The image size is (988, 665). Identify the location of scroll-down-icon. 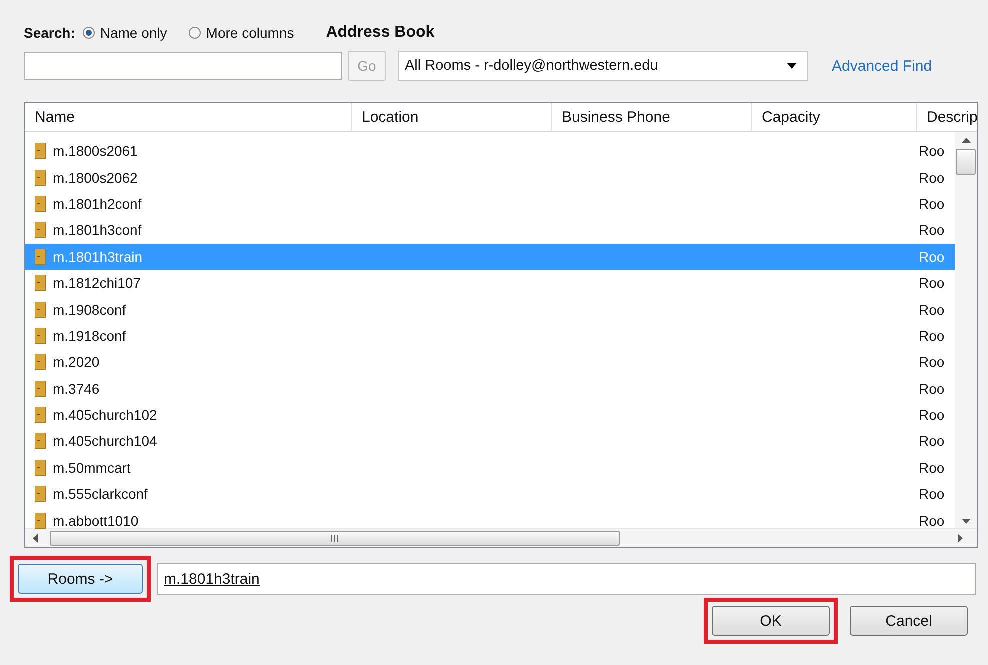
(966, 521).